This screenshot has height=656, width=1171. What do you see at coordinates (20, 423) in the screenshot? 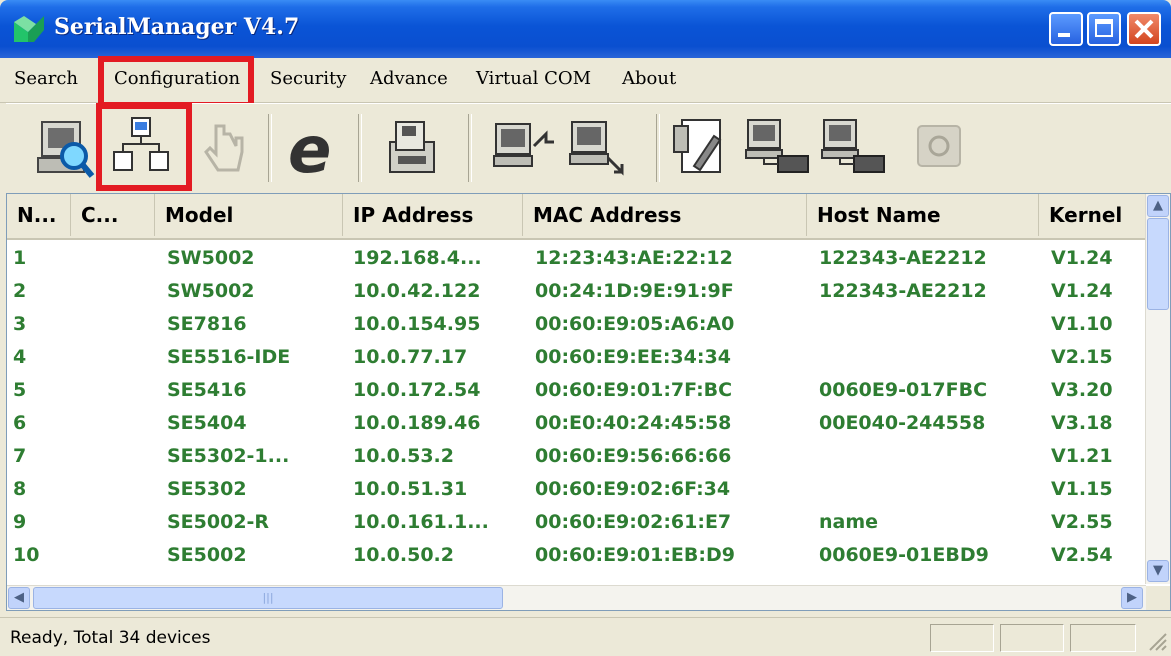
I see `cell-no: 6` at bounding box center [20, 423].